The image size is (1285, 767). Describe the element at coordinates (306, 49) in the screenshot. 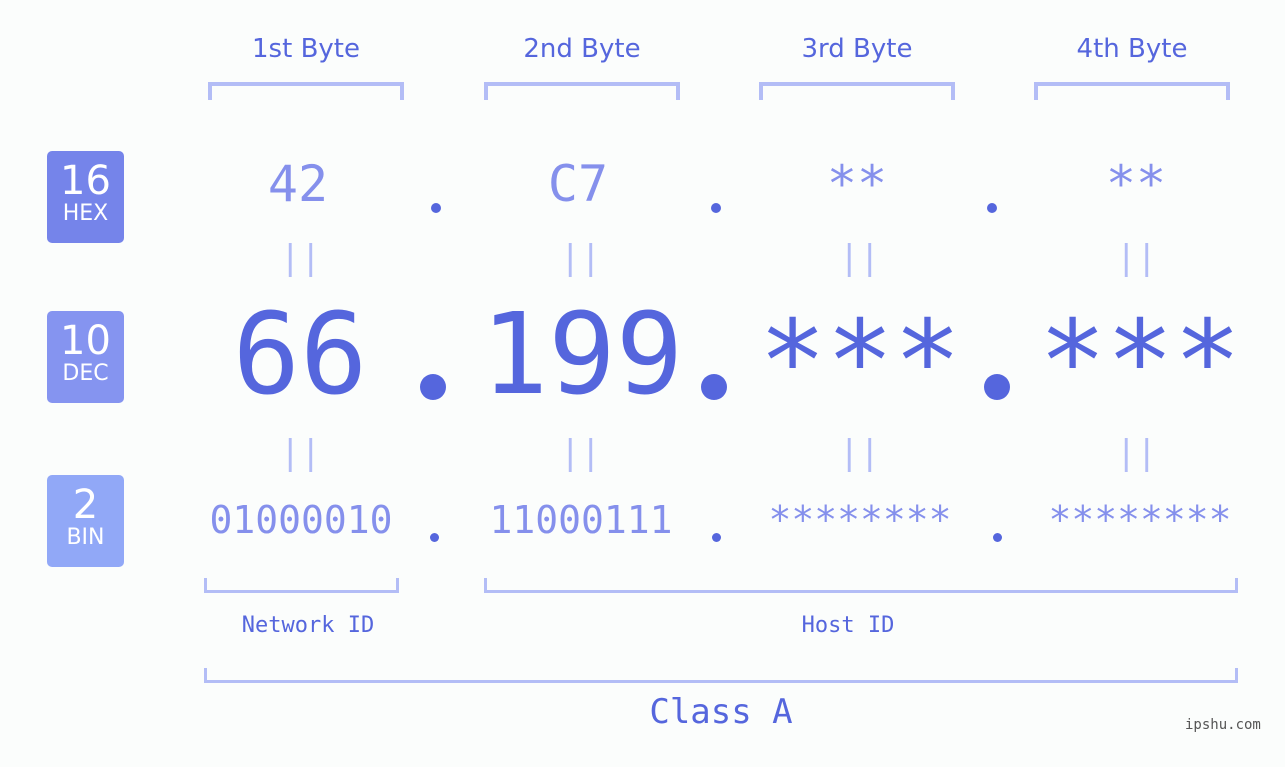

I see `column-header-1: 1st Byte` at that location.